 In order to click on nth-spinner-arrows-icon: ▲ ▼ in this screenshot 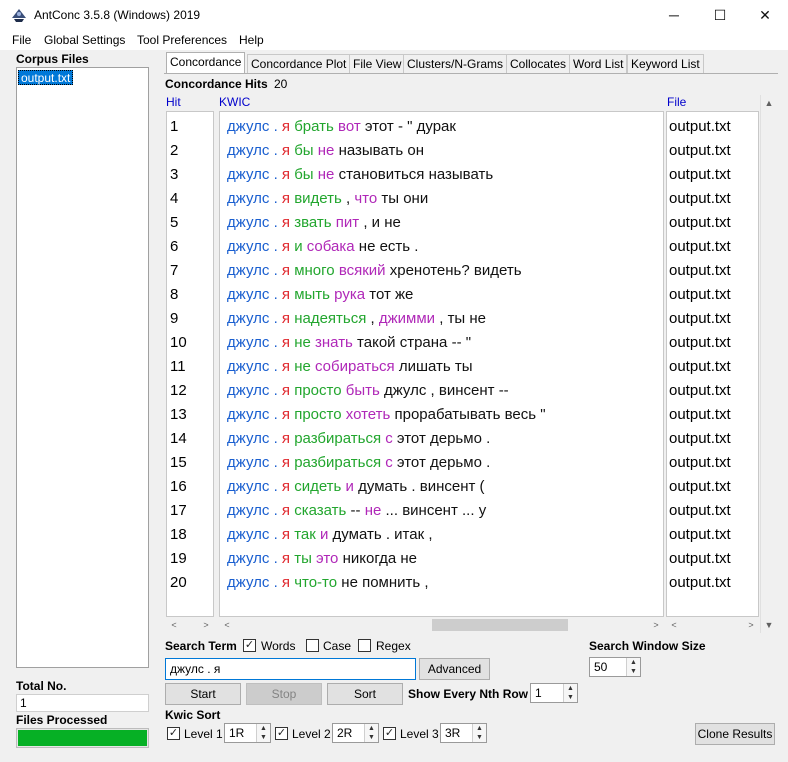, I will do `click(570, 693)`.